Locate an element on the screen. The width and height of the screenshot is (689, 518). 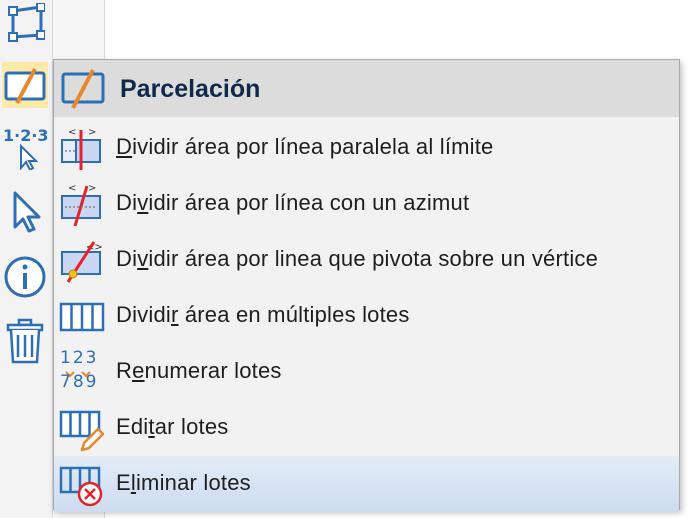
divide-pivot-icon: <> is located at coordinates (82, 261).